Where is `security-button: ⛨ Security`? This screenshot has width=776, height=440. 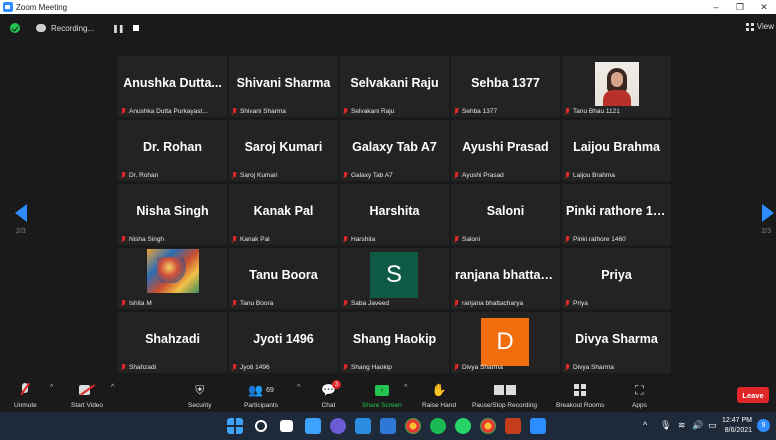 security-button: ⛨ Security is located at coordinates (199, 396).